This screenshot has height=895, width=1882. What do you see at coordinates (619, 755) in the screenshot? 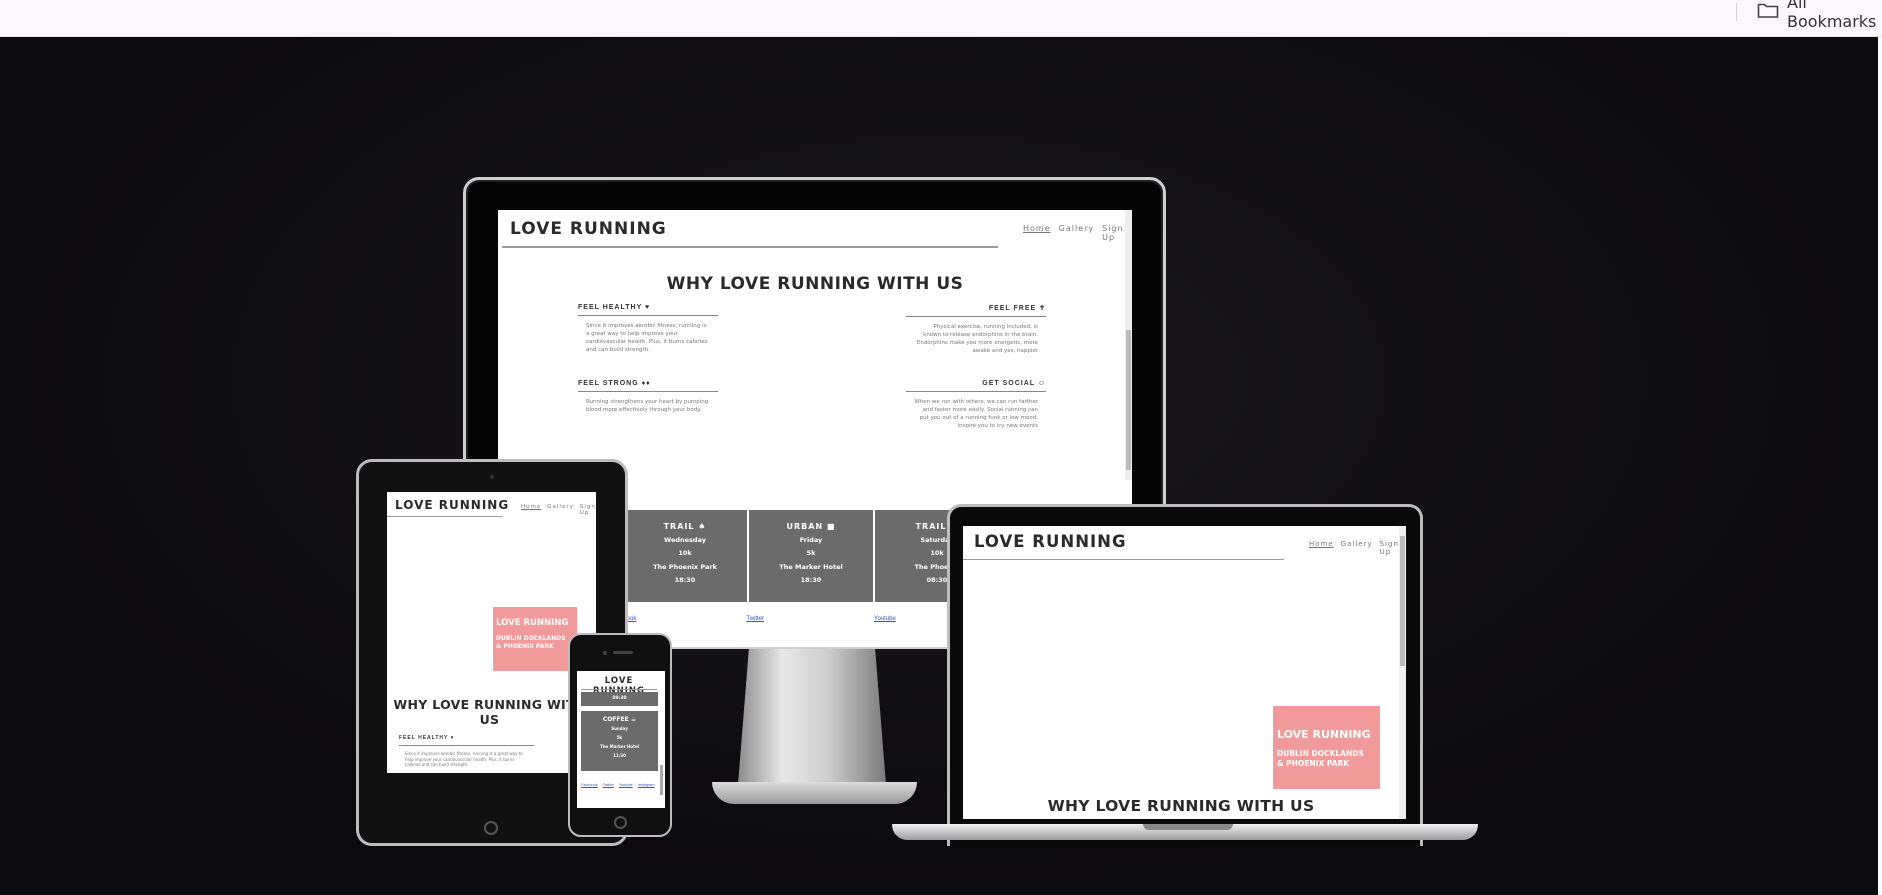
I see `card-time: 11:30` at bounding box center [619, 755].